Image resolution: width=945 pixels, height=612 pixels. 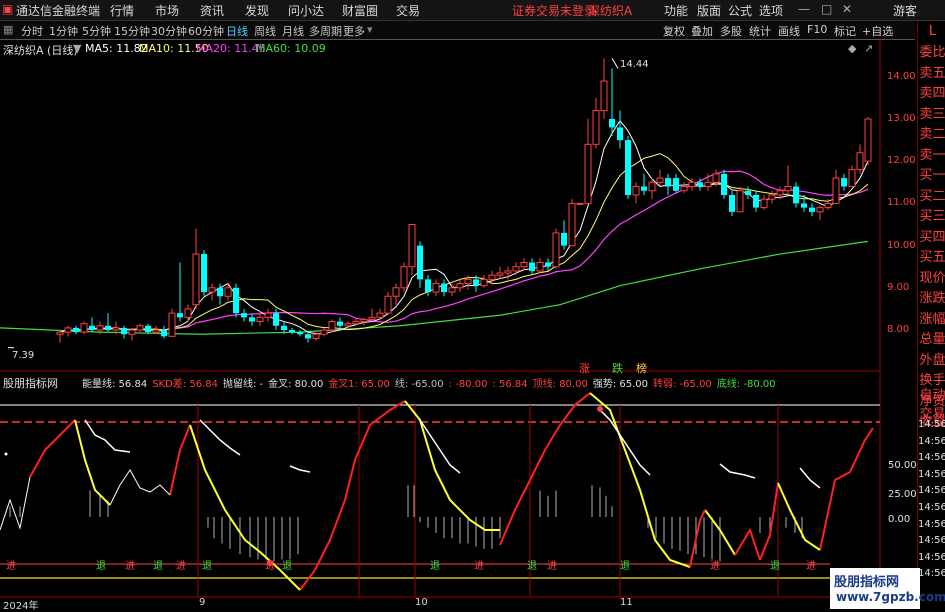 I want to click on menu-quotes: 行情, so click(x=122, y=10).